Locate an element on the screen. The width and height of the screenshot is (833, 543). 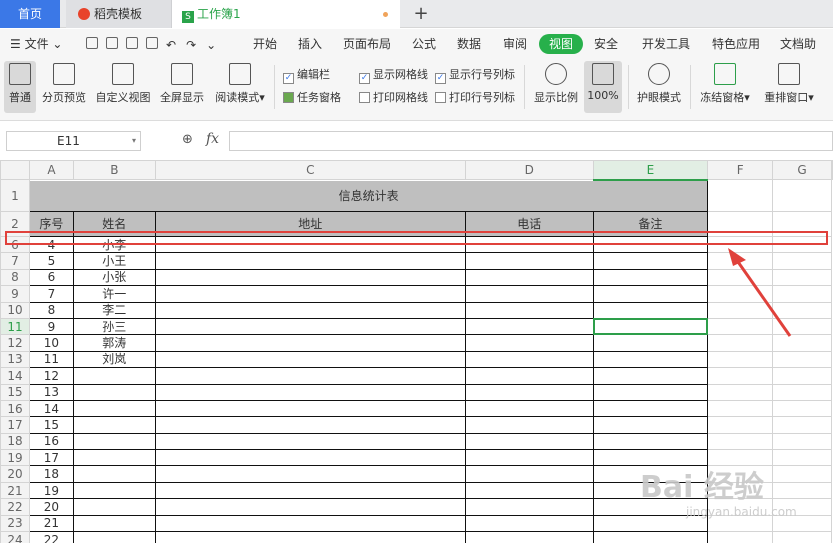
column-header is located at coordinates (832, 170).